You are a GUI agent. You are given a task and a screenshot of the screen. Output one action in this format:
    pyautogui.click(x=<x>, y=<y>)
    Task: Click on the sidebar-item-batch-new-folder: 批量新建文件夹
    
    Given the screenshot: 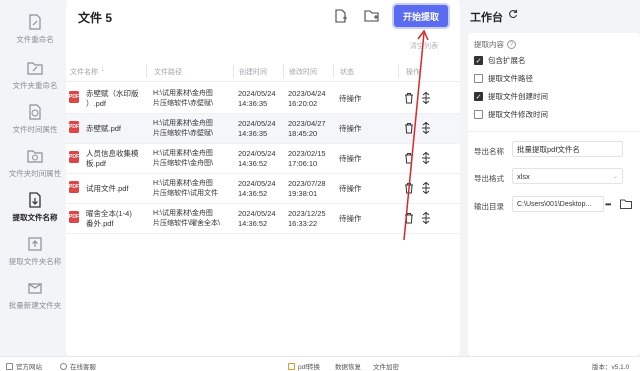 What is the action you would take?
    pyautogui.click(x=35, y=298)
    